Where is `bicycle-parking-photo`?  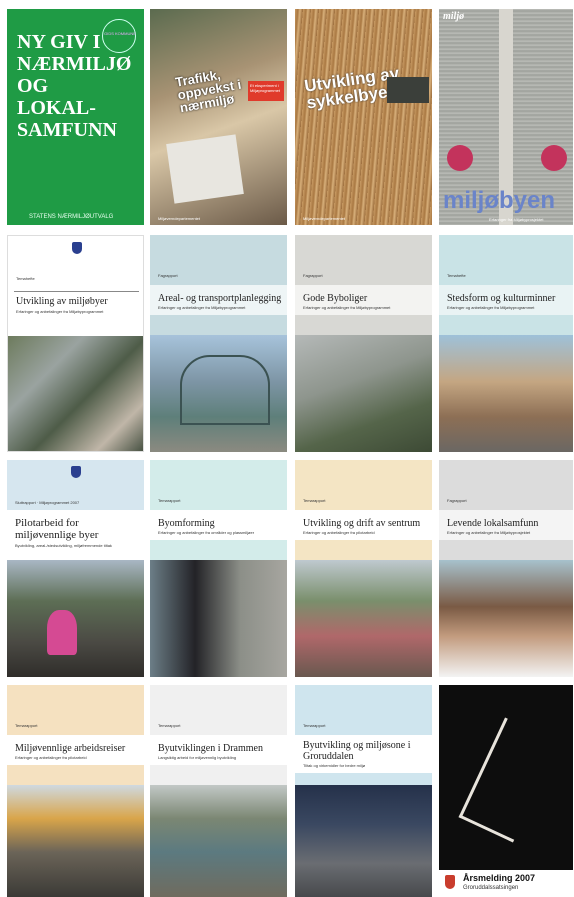 bicycle-parking-photo is located at coordinates (75, 841).